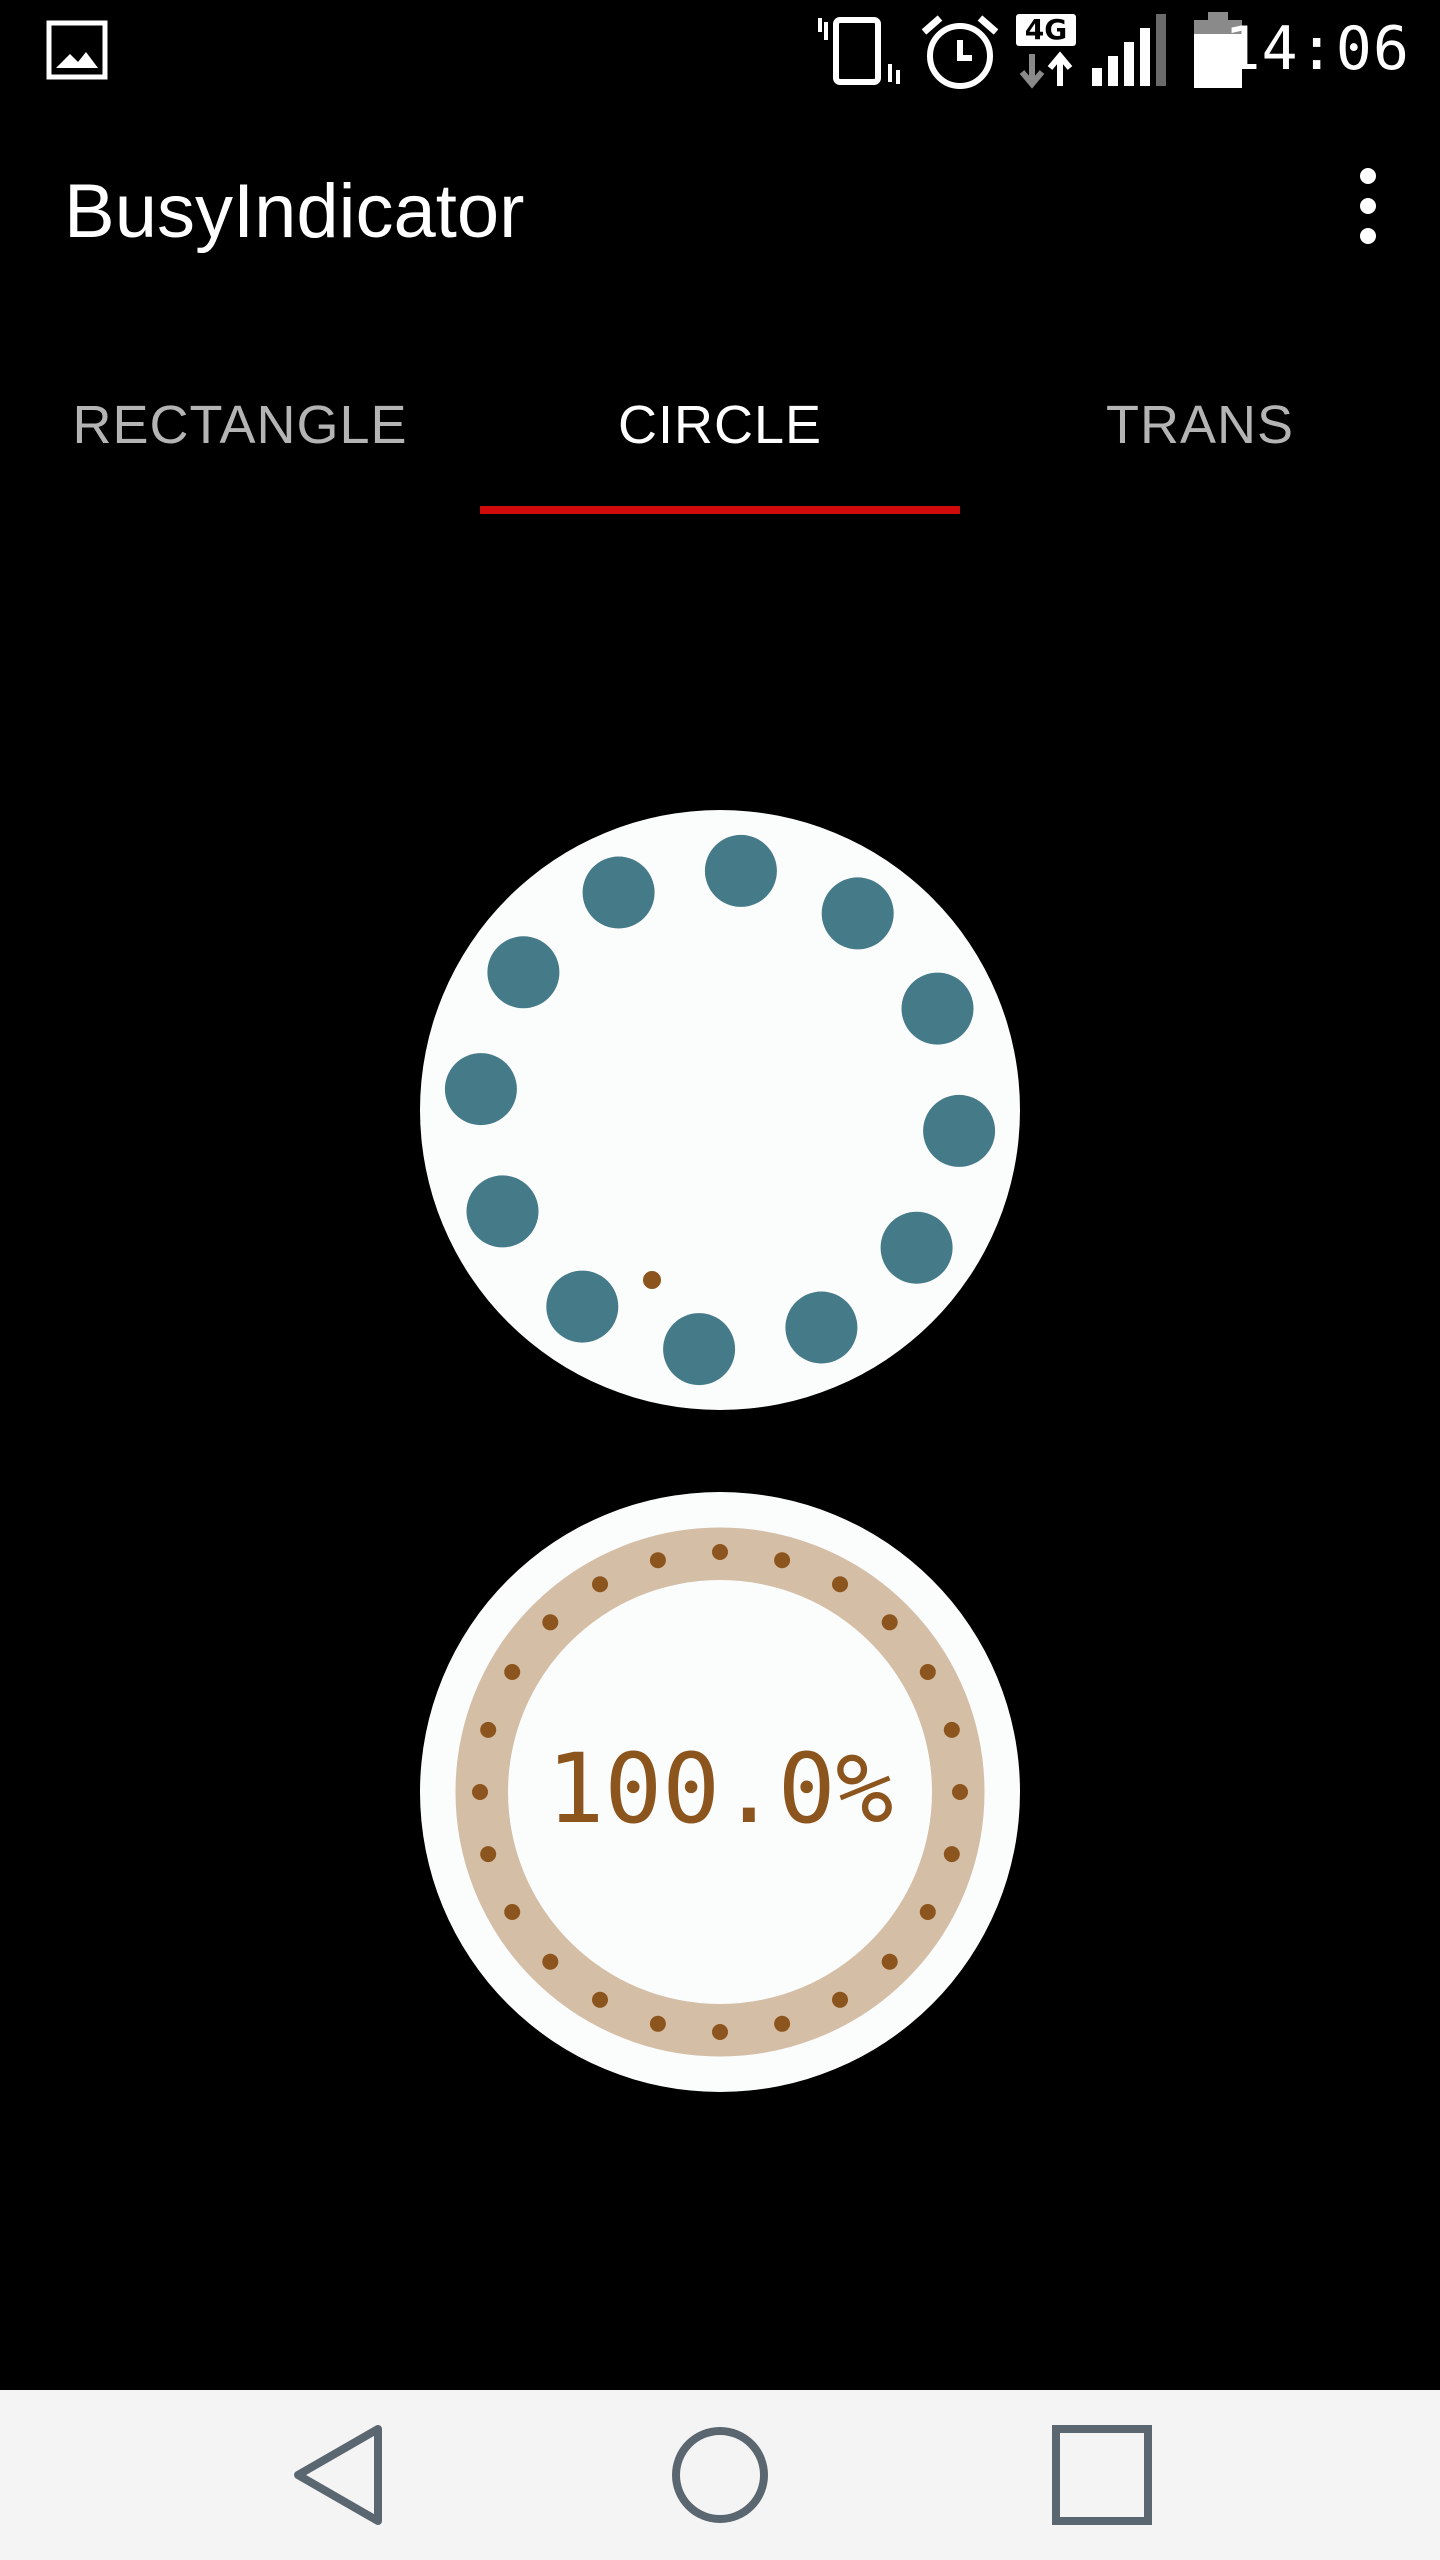 This screenshot has width=1440, height=2560. I want to click on more-vert-icon, so click(1368, 206).